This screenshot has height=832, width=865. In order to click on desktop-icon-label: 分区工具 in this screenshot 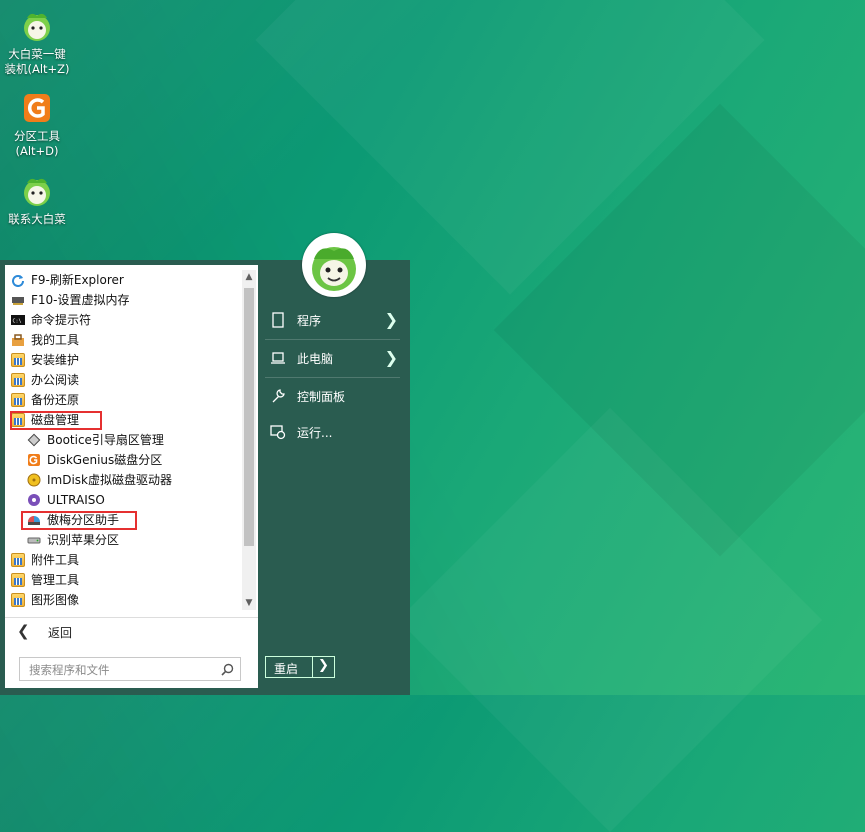, I will do `click(37, 136)`.